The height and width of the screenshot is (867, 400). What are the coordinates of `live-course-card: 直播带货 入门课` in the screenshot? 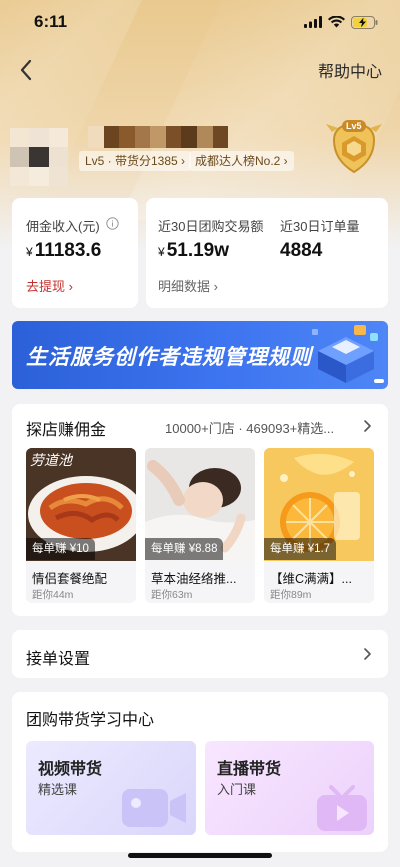 It's located at (289, 788).